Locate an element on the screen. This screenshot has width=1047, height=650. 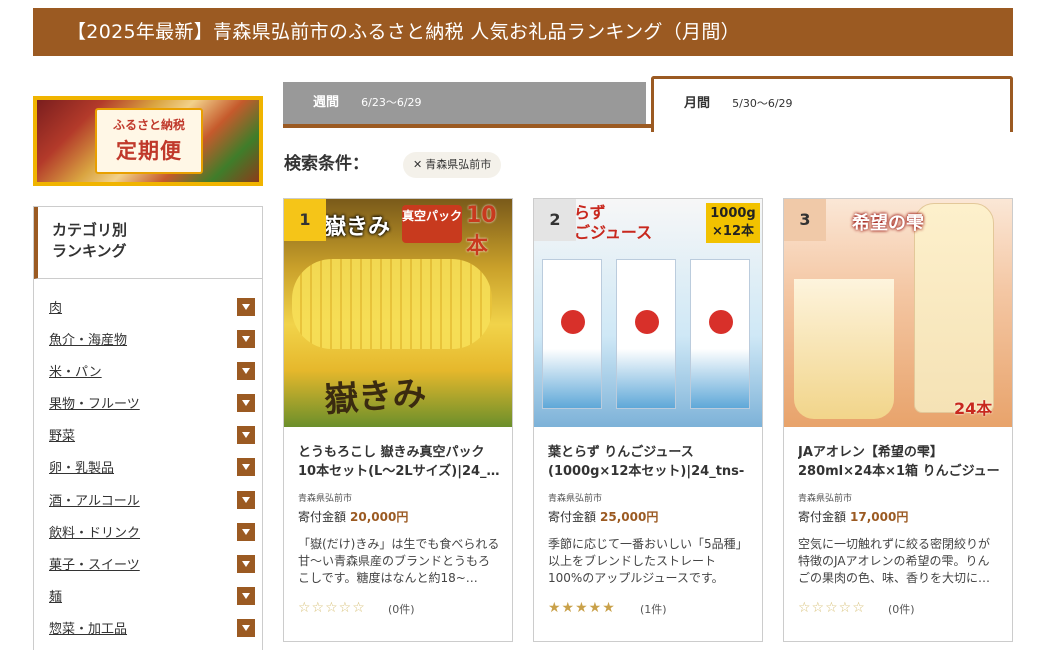
image-title-text: 希望の雫 is located at coordinates (888, 223).